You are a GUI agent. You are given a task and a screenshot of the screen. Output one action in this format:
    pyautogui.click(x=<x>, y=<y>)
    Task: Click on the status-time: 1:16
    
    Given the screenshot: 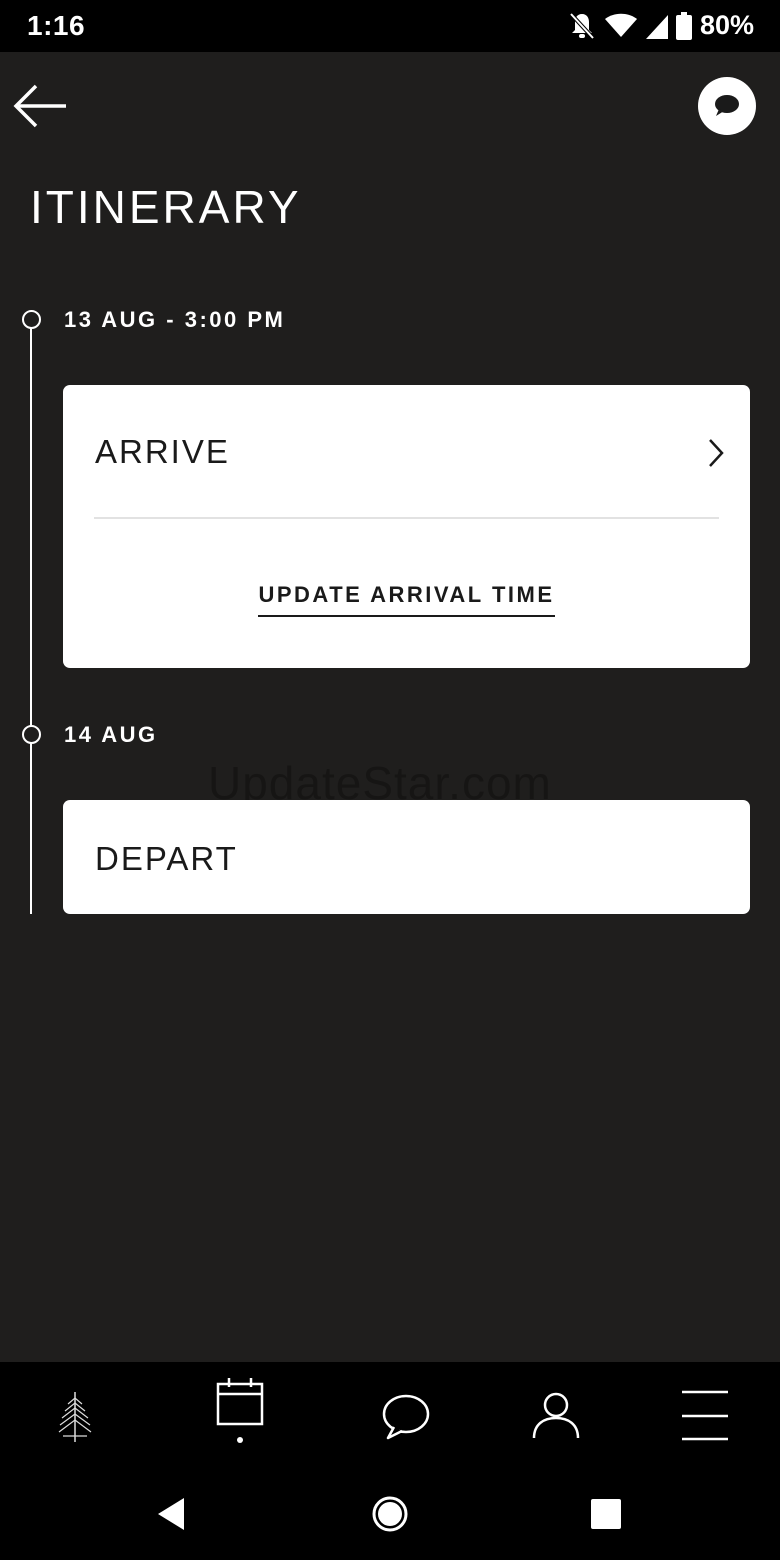 What is the action you would take?
    pyautogui.click(x=56, y=25)
    